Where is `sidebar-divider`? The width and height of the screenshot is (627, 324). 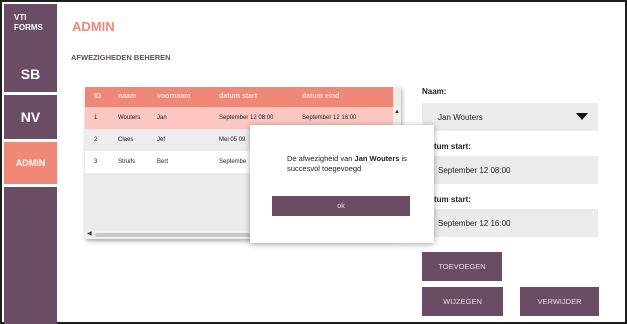
sidebar-divider is located at coordinates (30, 185).